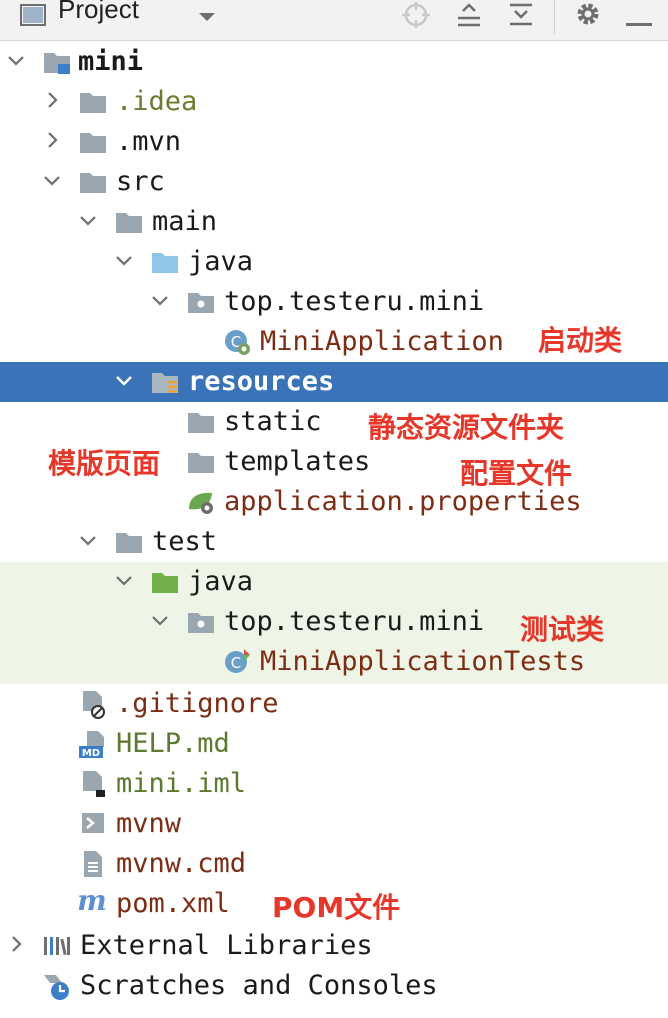  What do you see at coordinates (423, 661) in the screenshot?
I see `tree-label: MiniApplicationTests` at bounding box center [423, 661].